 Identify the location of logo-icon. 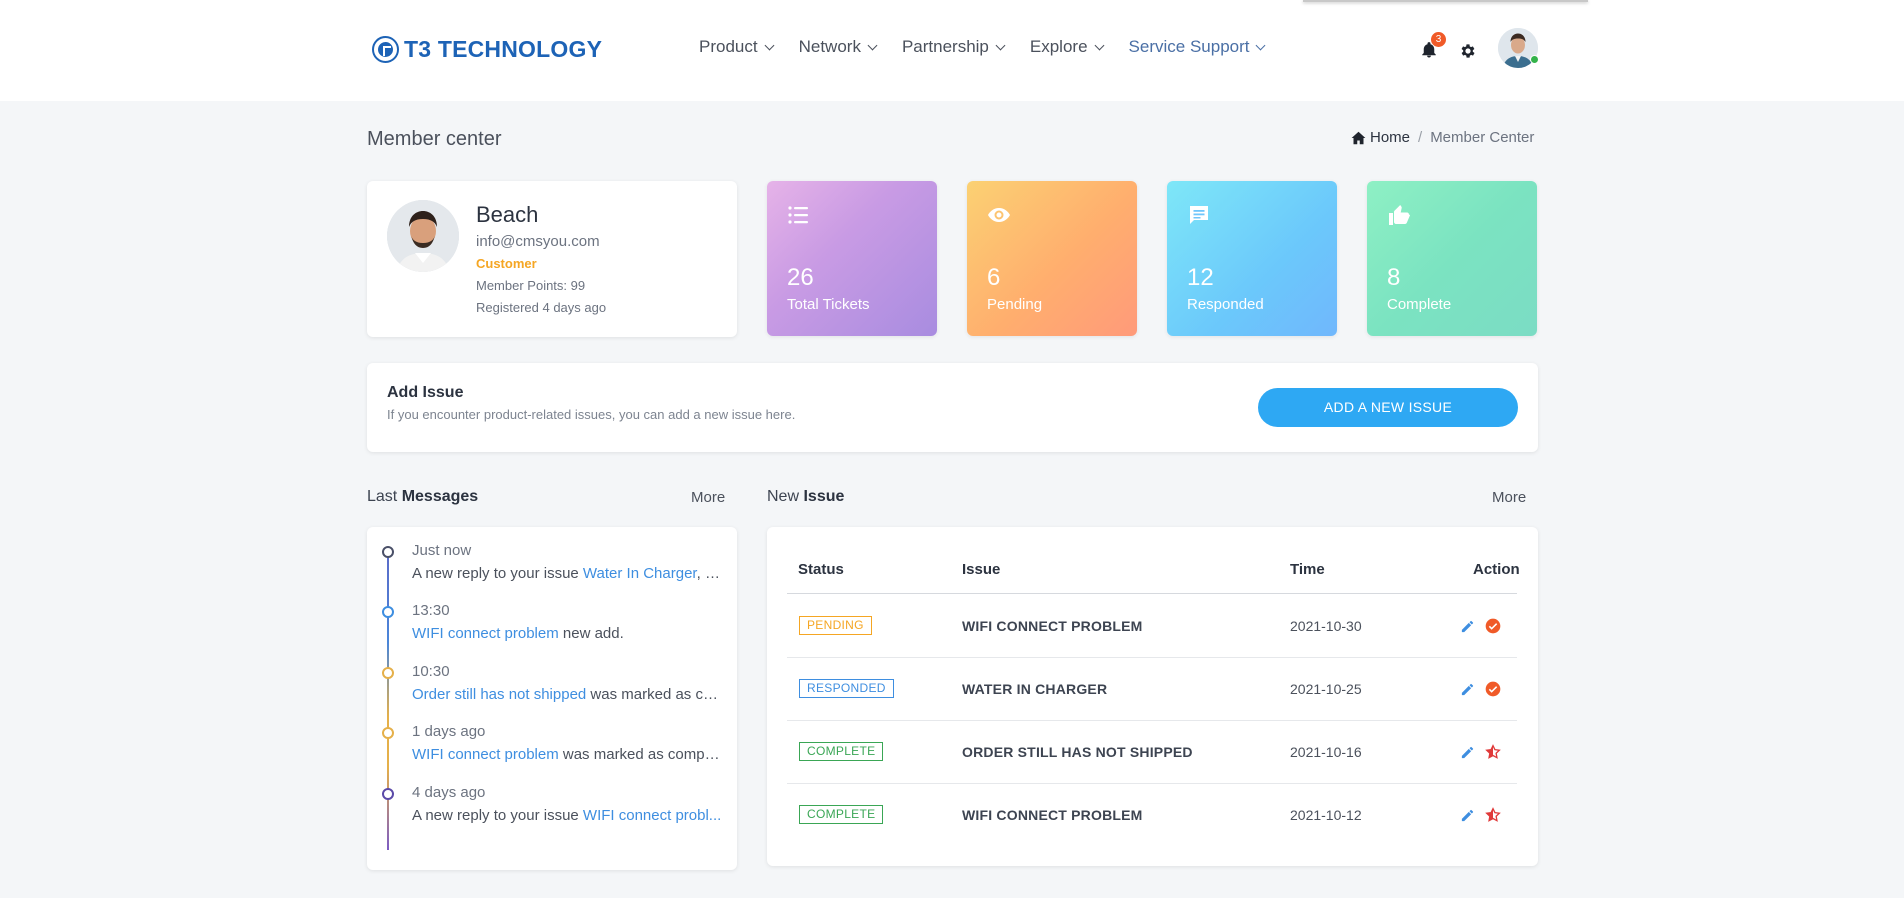
(385, 49).